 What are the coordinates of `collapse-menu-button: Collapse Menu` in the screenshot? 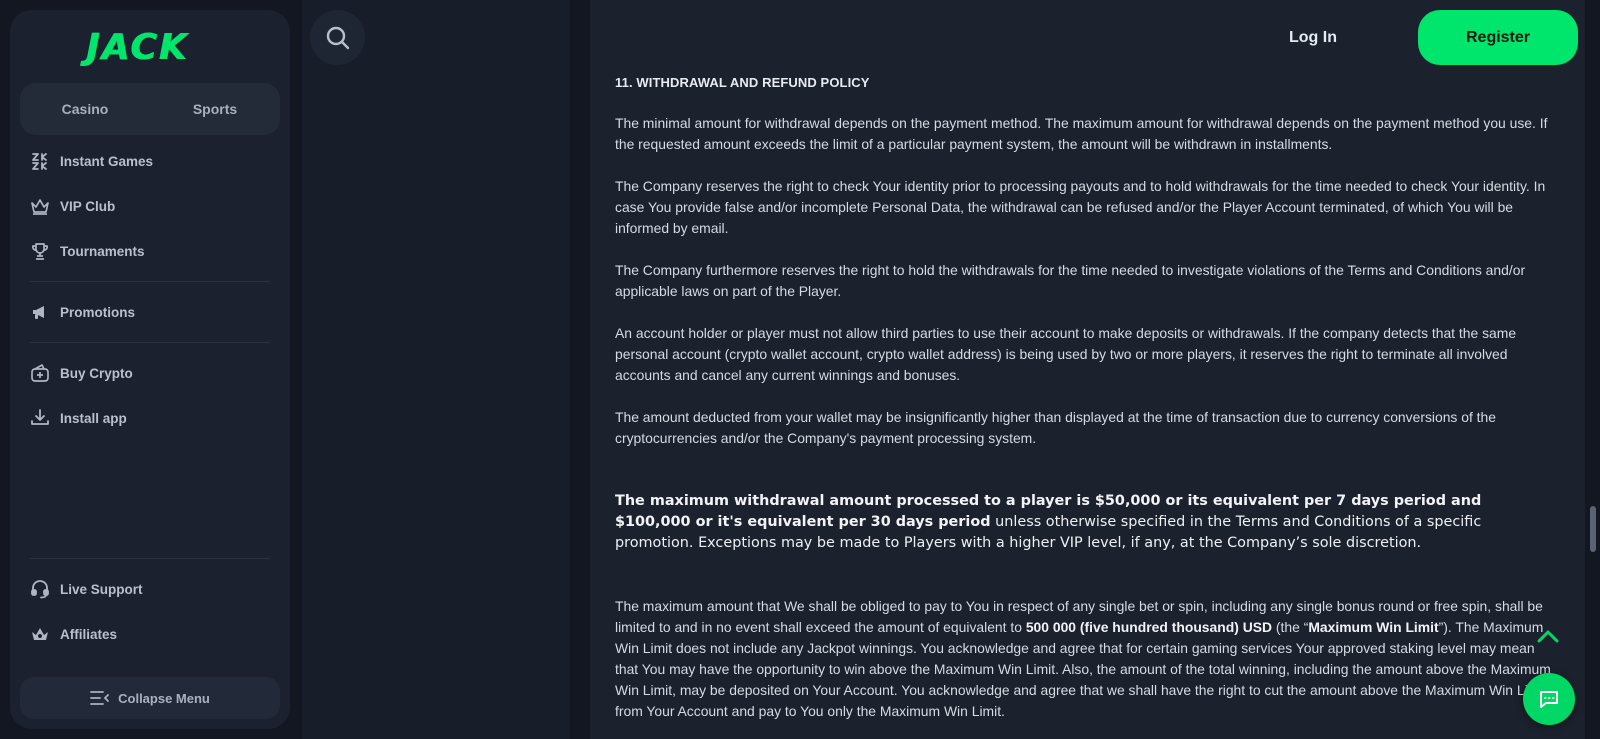 It's located at (150, 698).